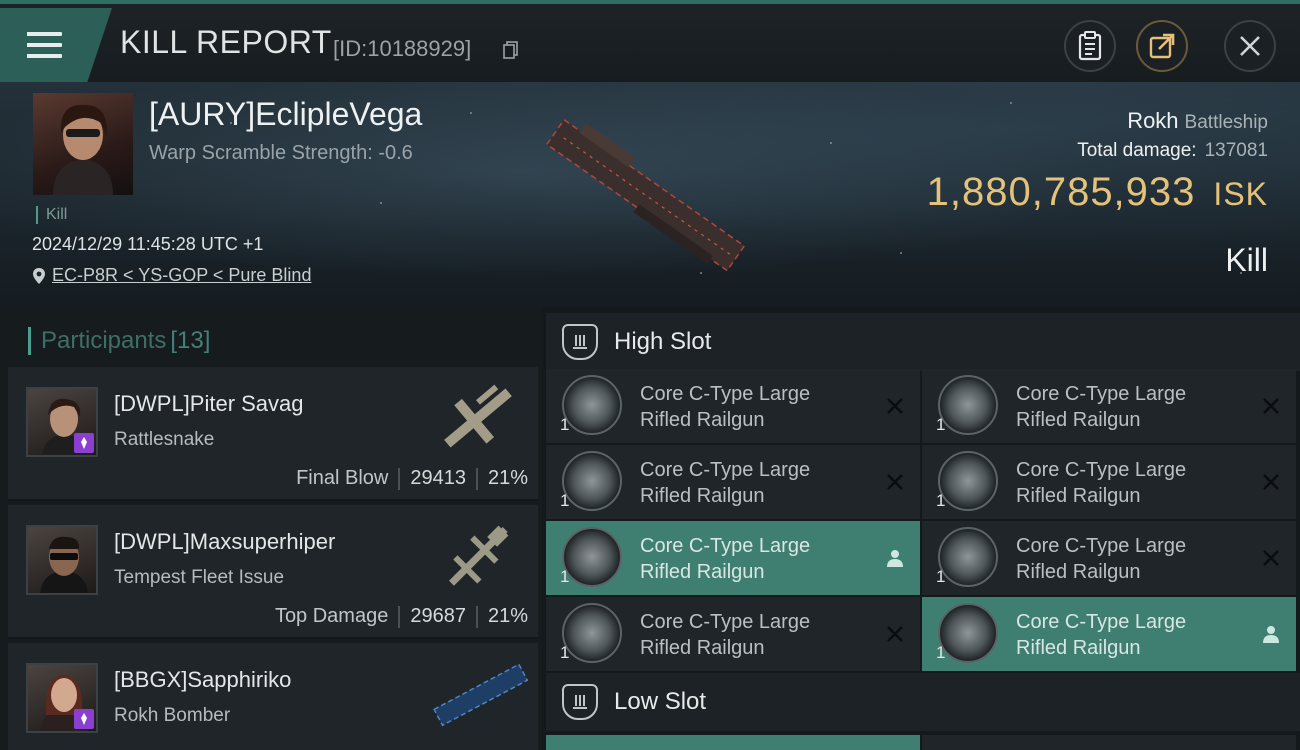 The image size is (1300, 750). I want to click on close-icon, so click(1250, 46).